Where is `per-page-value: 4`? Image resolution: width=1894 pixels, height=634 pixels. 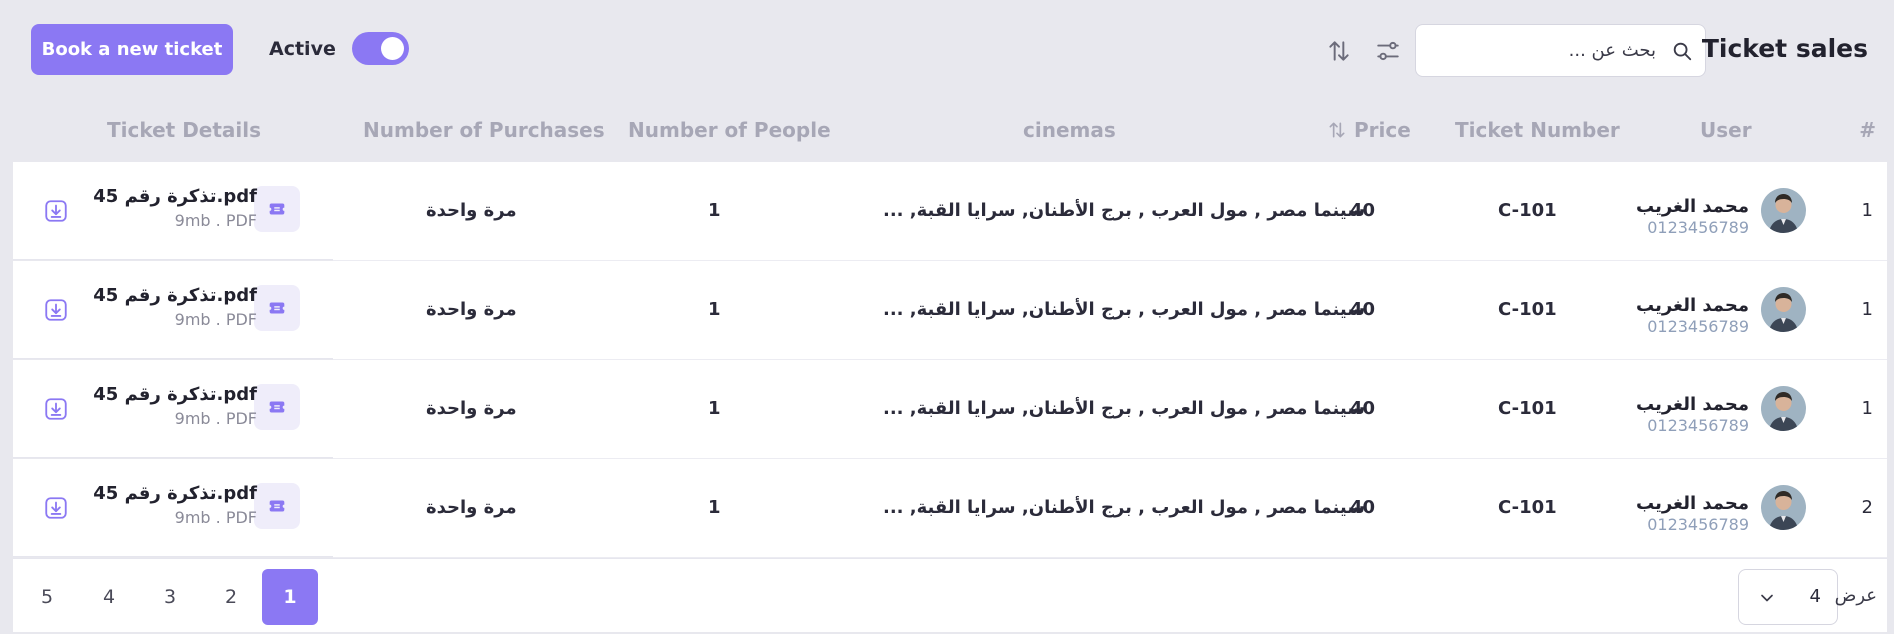
per-page-value: 4 is located at coordinates (1815, 596).